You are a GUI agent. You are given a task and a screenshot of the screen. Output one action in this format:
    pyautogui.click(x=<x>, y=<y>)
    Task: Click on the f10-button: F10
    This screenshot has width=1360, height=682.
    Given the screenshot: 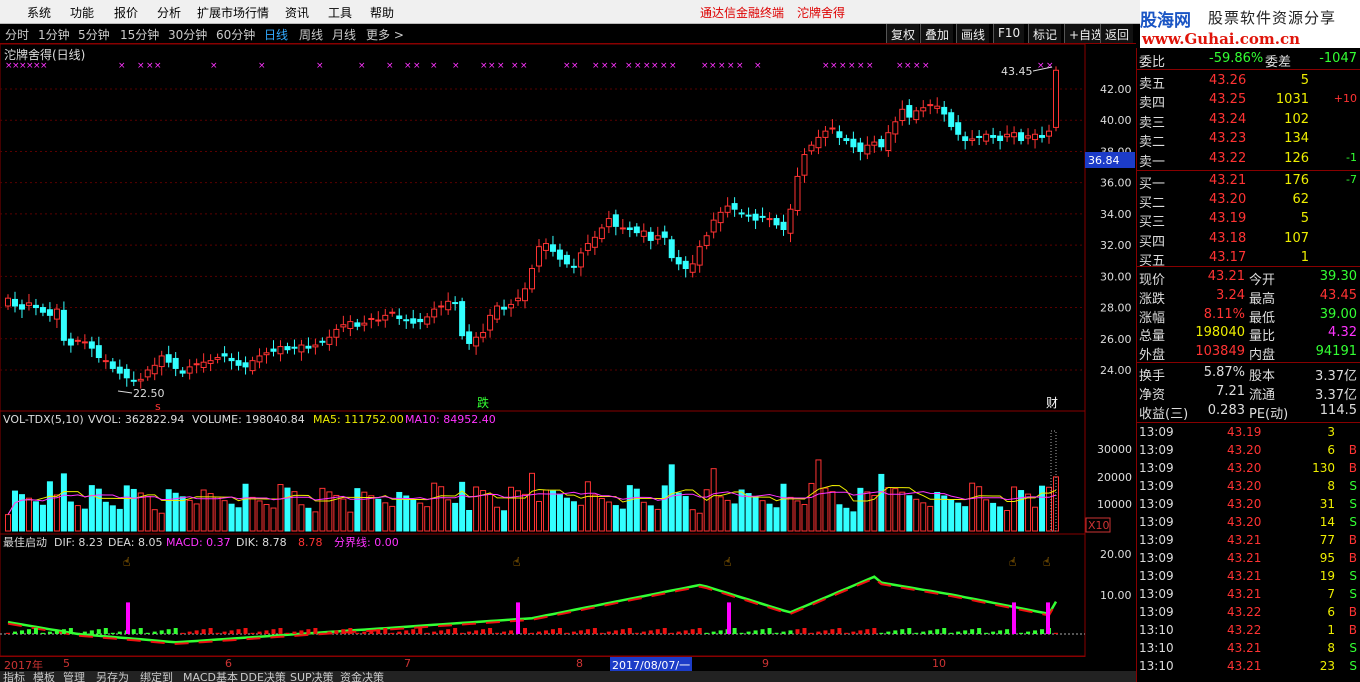 What is the action you would take?
    pyautogui.click(x=1009, y=33)
    